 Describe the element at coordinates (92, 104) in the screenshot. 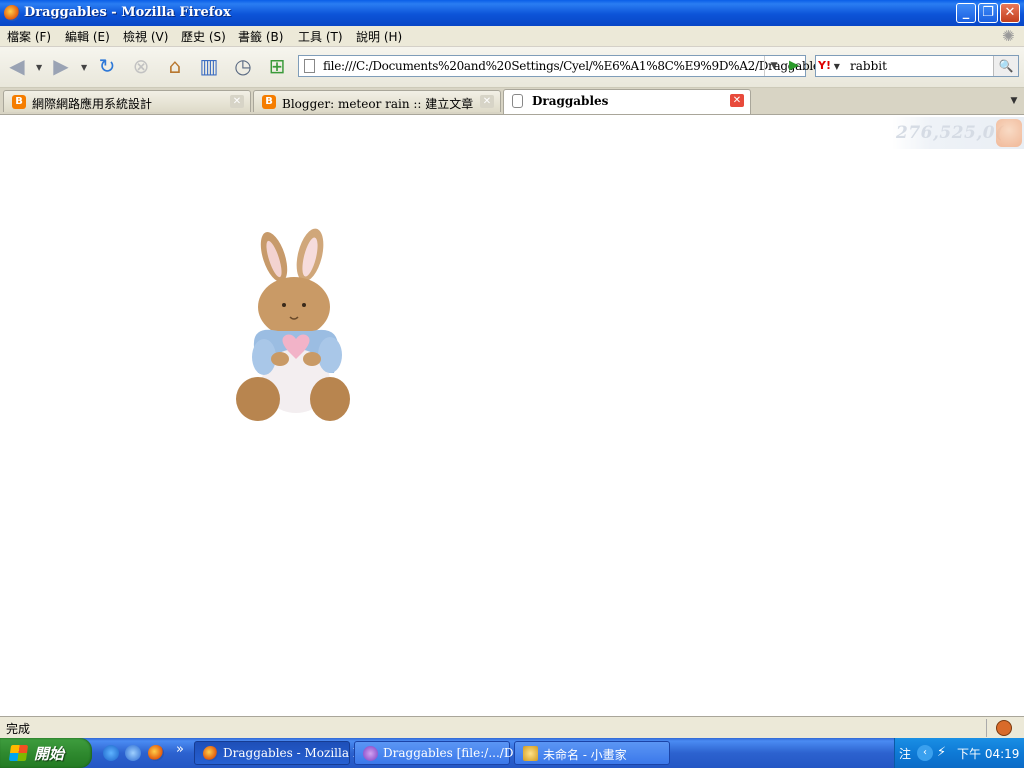

I see `tab-label: 網際網路應用系統設計` at that location.